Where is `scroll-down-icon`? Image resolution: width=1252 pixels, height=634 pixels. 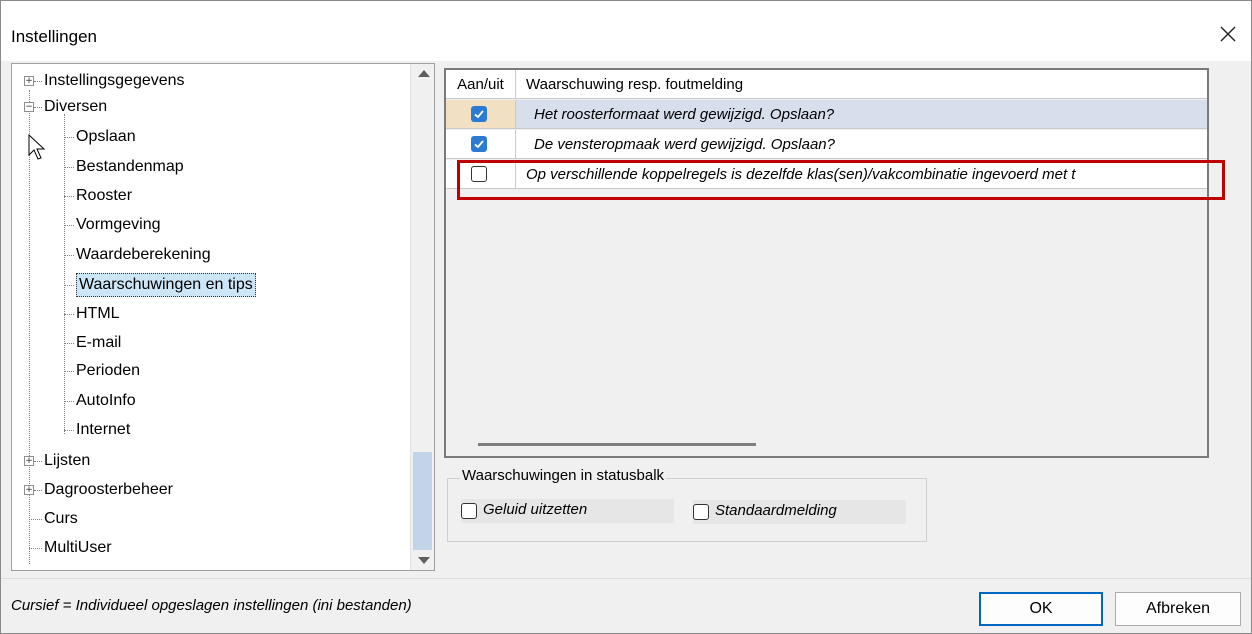 scroll-down-icon is located at coordinates (424, 560).